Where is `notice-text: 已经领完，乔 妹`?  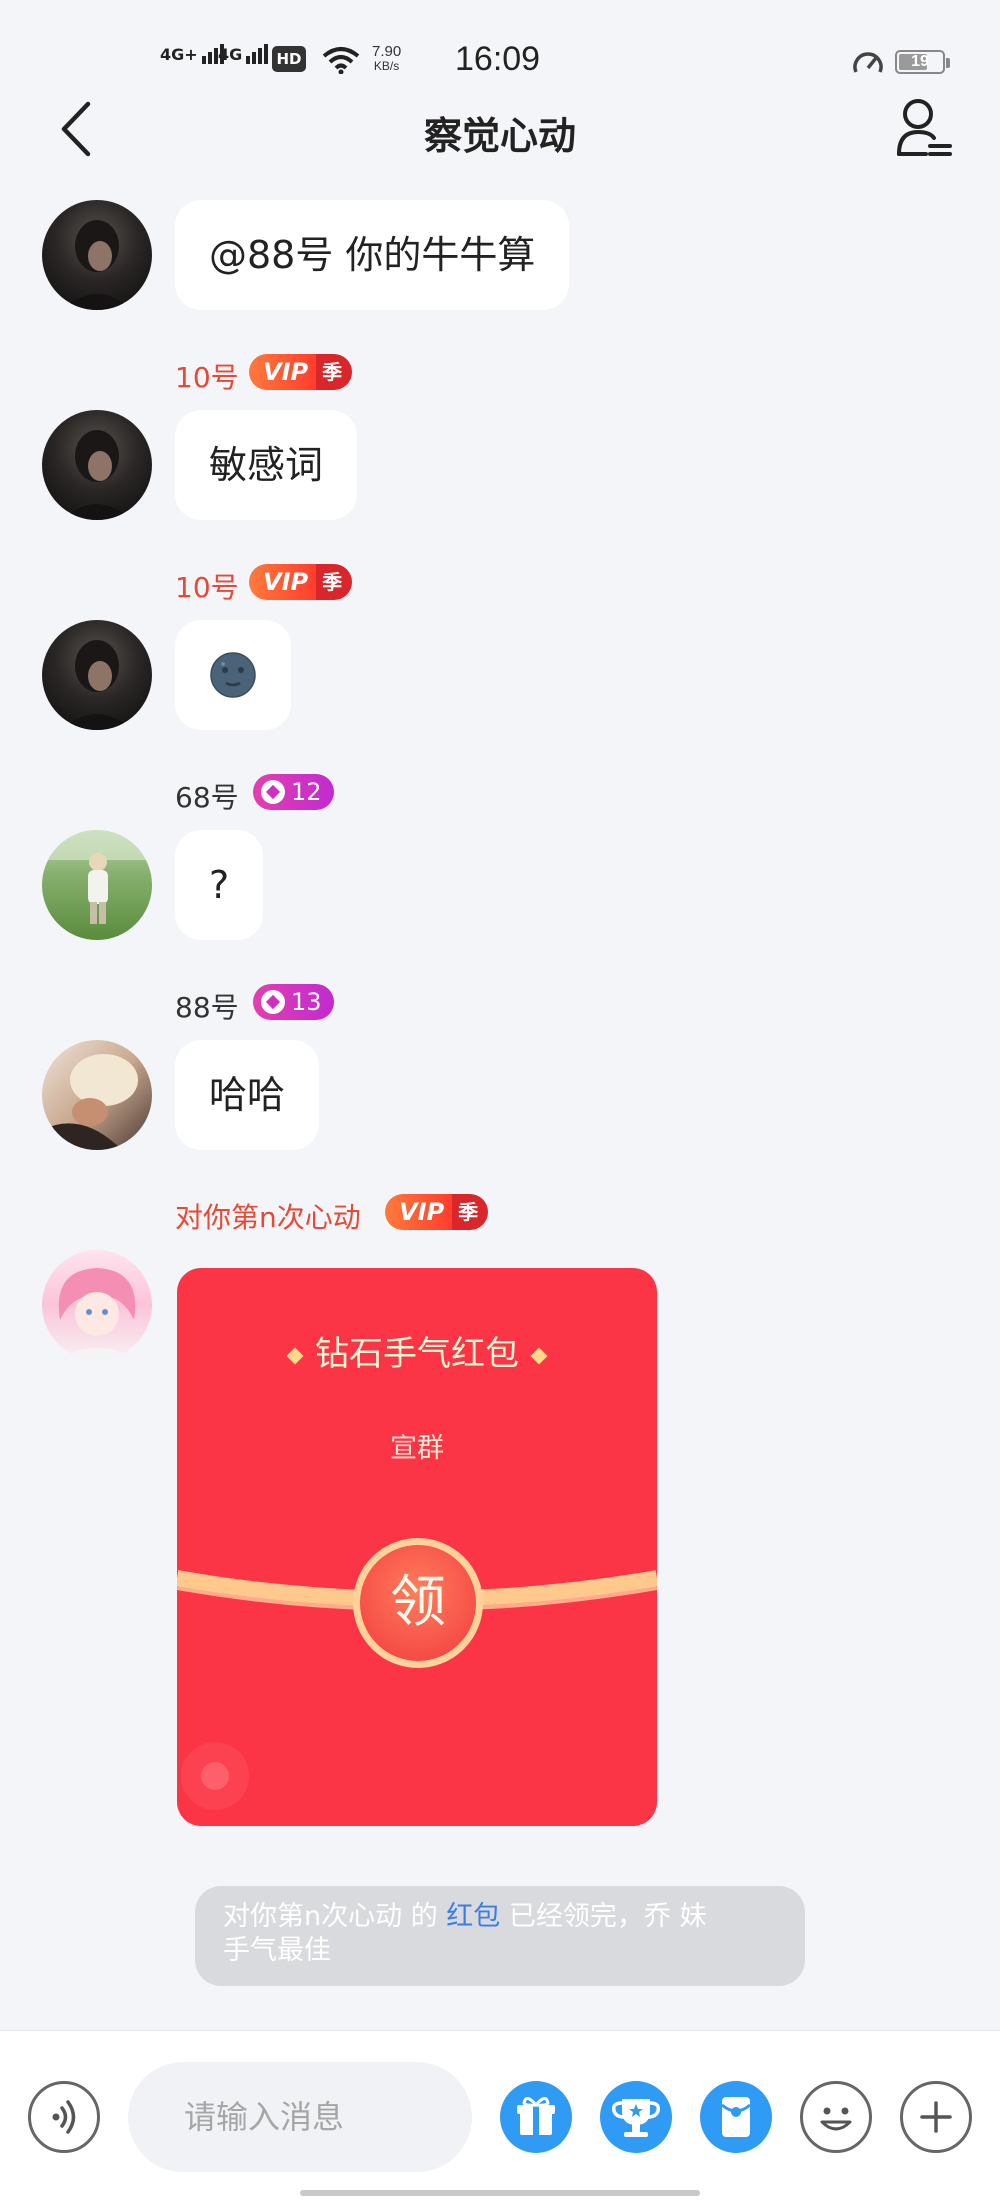
notice-text: 已经领完，乔 妹 is located at coordinates (603, 1916).